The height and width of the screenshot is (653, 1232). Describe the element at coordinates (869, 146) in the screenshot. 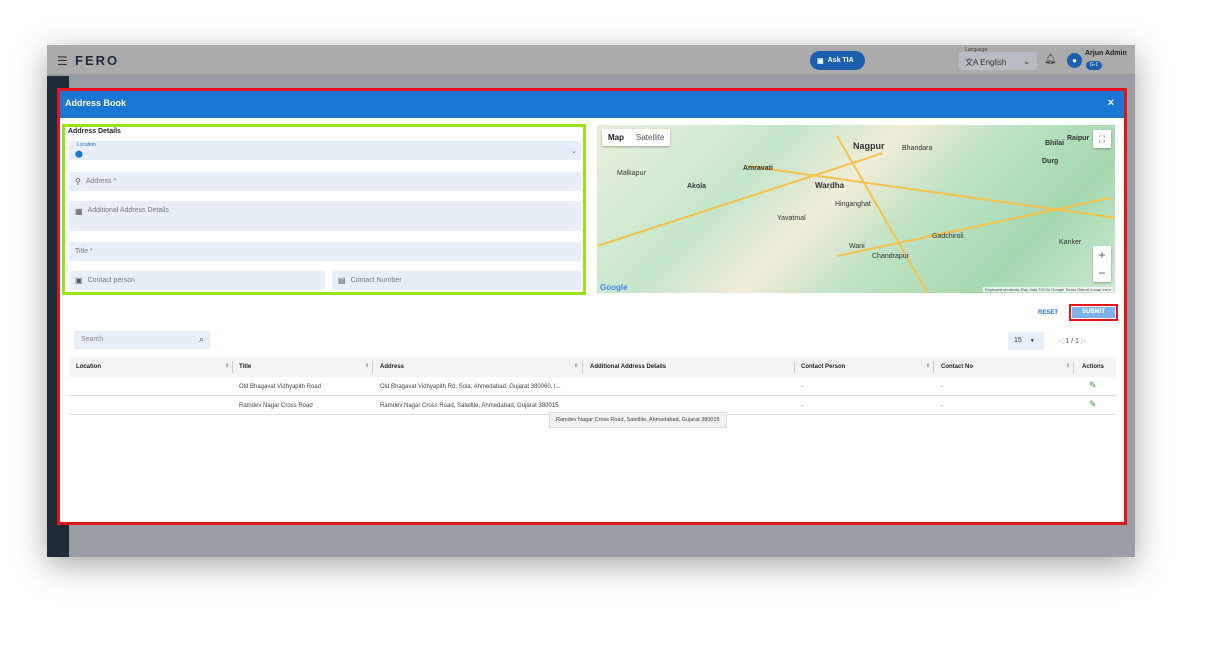

I see `map-label: Nagpur` at that location.